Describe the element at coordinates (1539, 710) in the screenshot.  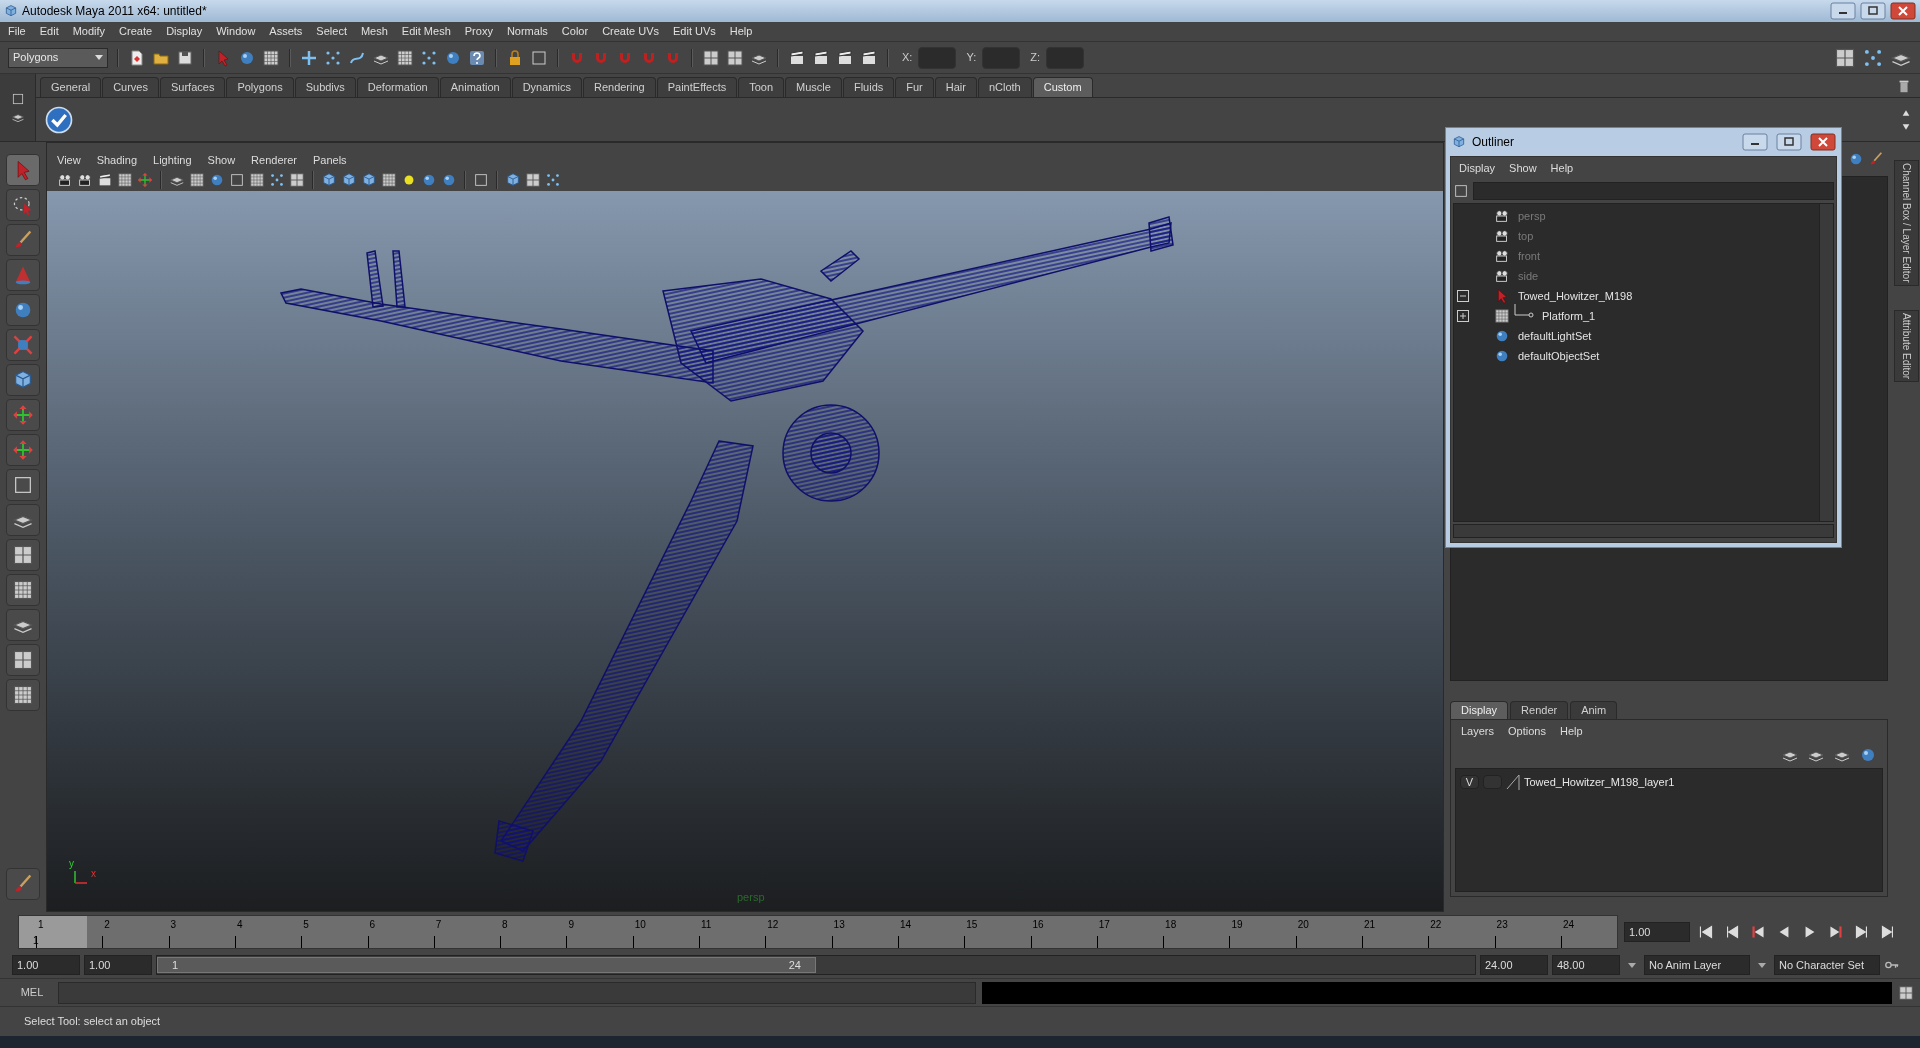
I see `layer-editor-tab: Render` at that location.